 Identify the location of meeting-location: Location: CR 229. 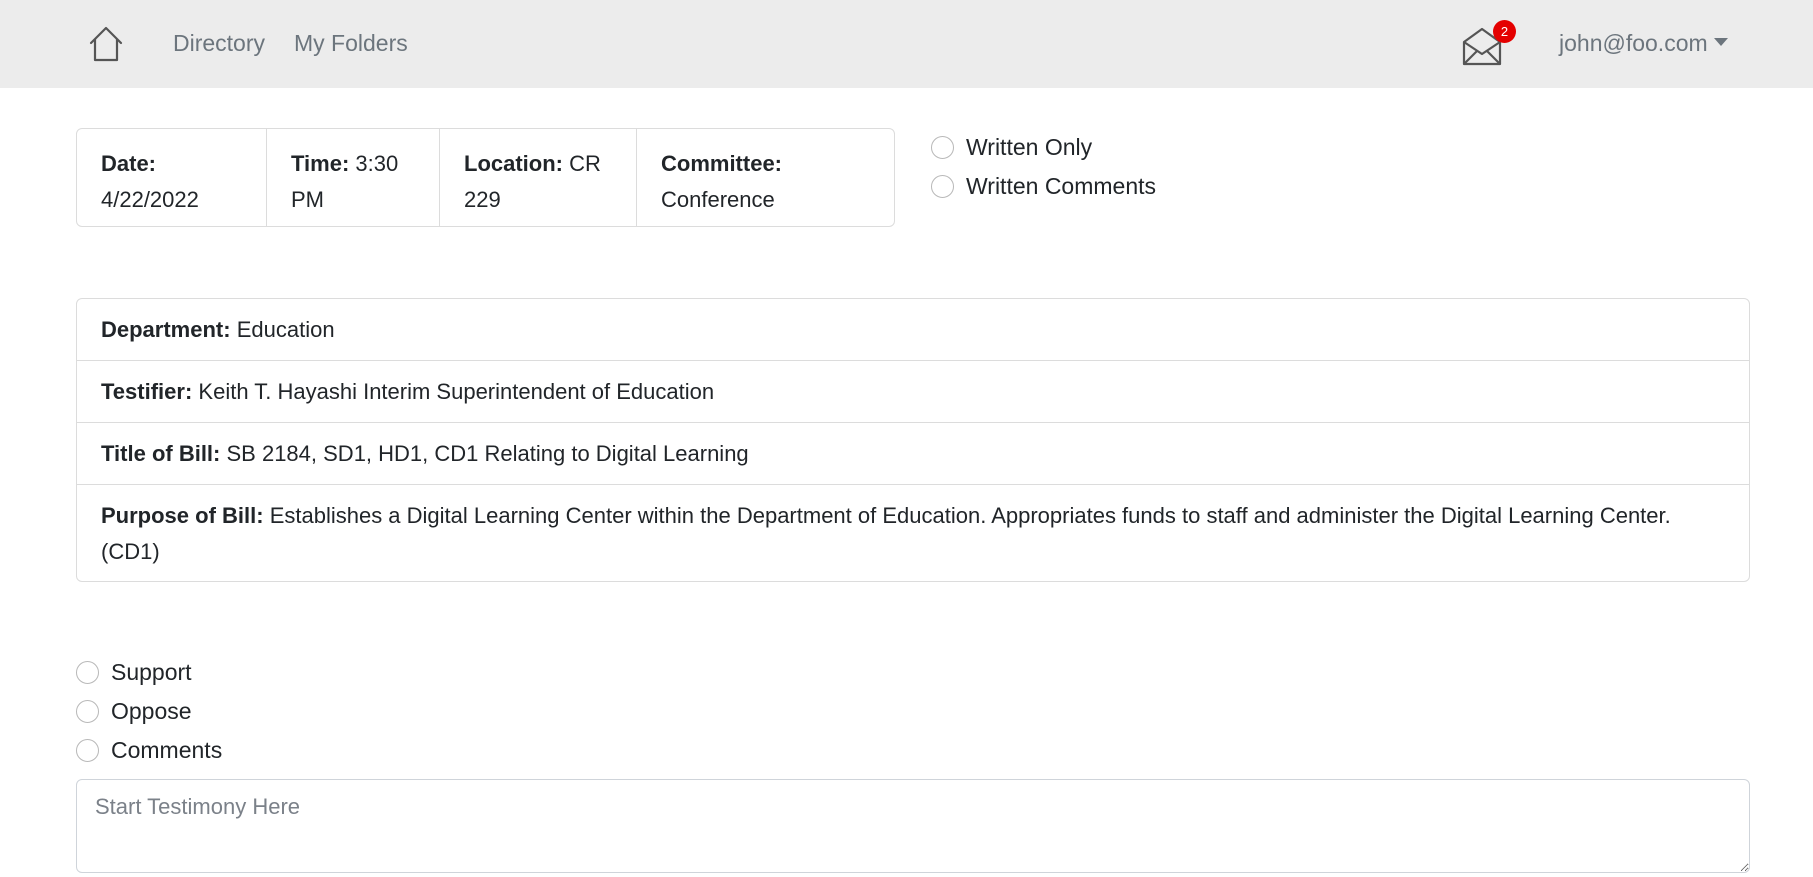
(538, 177).